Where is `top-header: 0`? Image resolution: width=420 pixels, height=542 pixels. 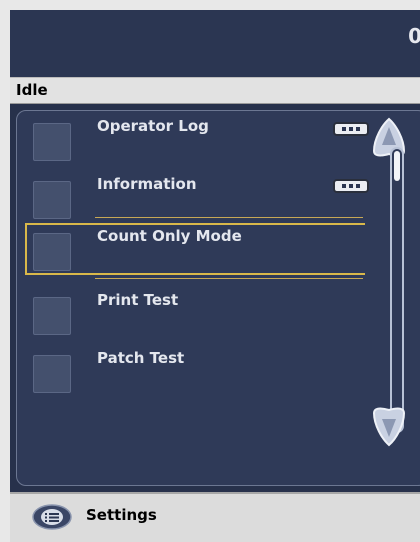
top-header: 0 is located at coordinates (215, 43).